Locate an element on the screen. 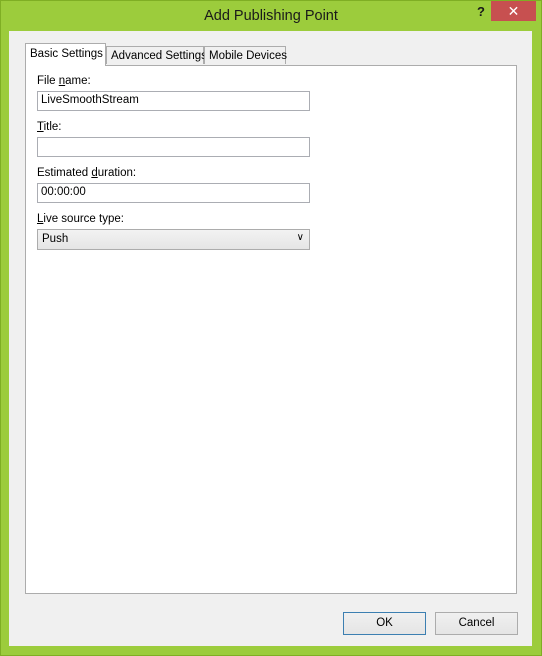 The width and height of the screenshot is (542, 656). estimated-duration-input: 00:00:00 is located at coordinates (173, 193).